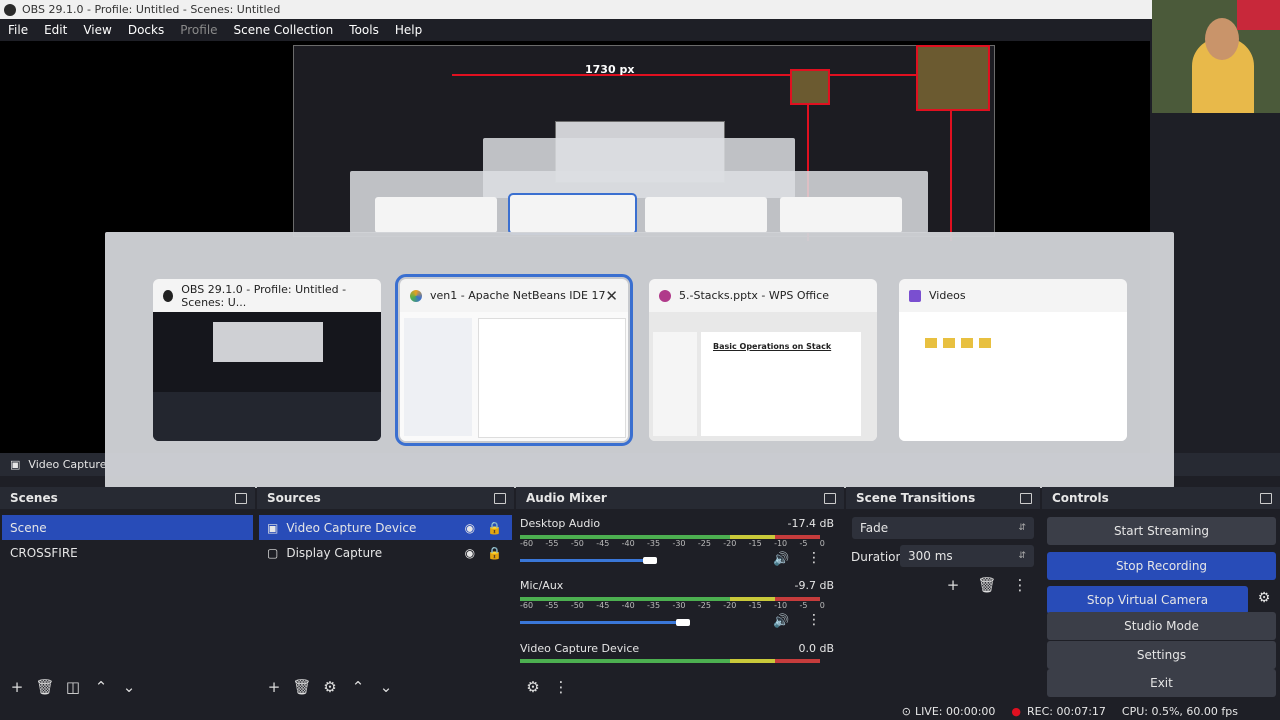 This screenshot has height=720, width=1280. Describe the element at coordinates (874, 528) in the screenshot. I see `transition-type: Fade` at that location.